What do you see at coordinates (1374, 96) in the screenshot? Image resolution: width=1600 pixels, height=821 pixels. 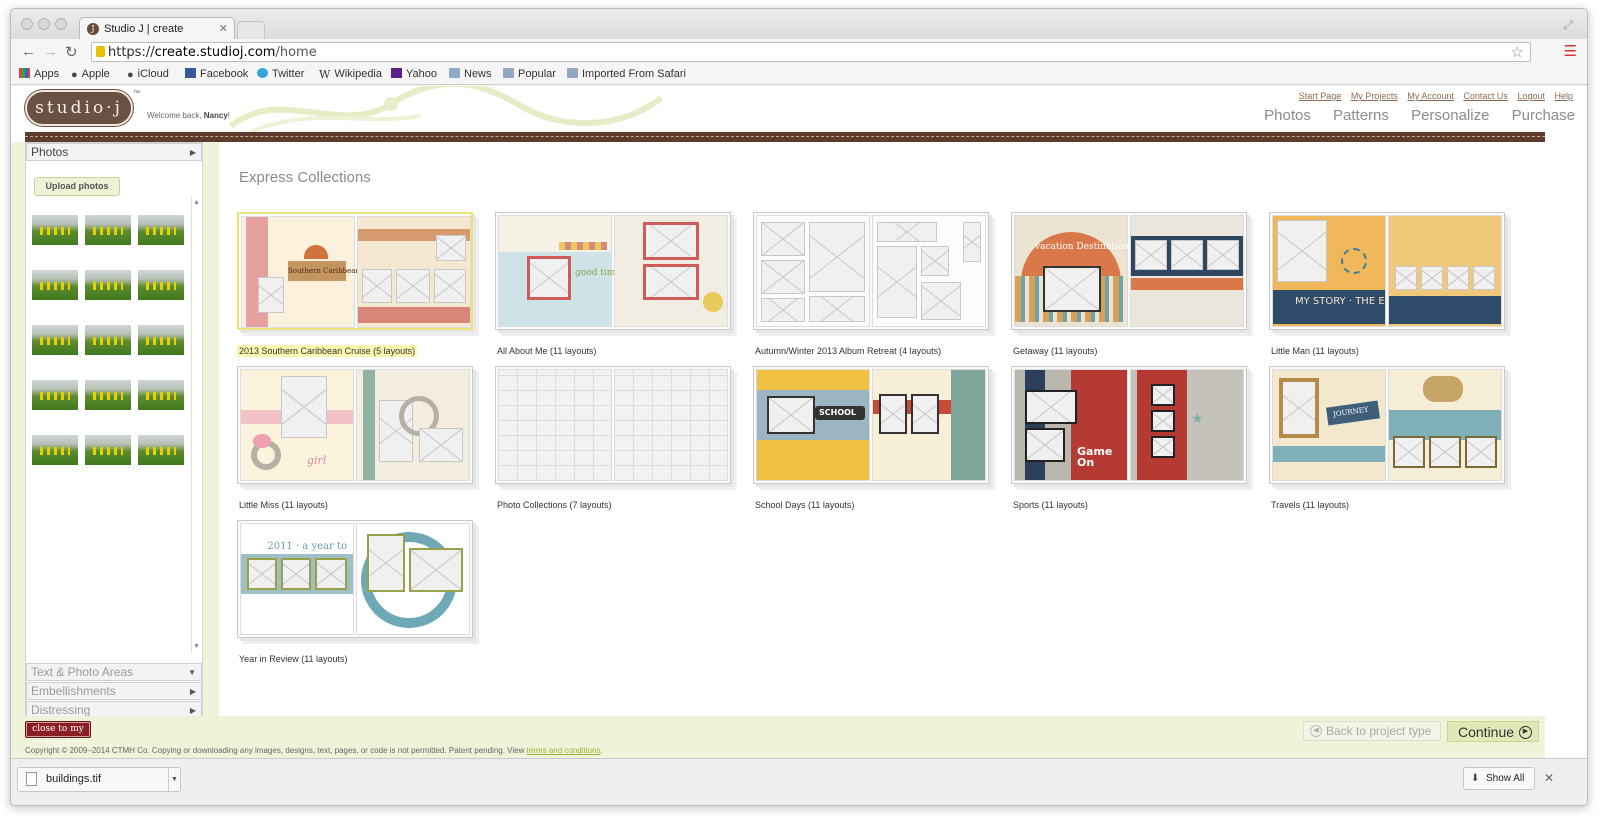 I see `my-projects-link: My Projects` at bounding box center [1374, 96].